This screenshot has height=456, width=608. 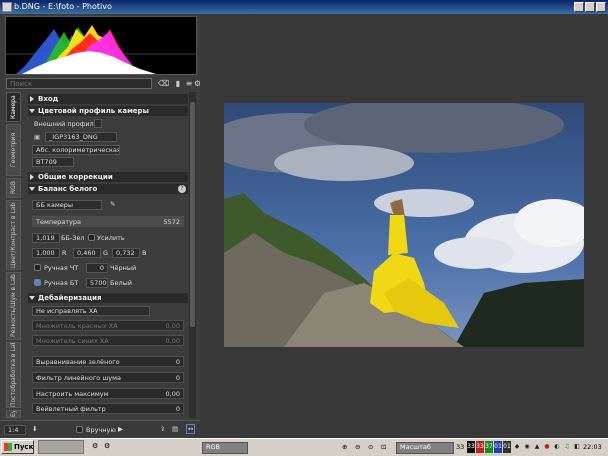 What do you see at coordinates (13, 306) in the screenshot?
I see `tab-sharpness-noise-lab: Резкость/Шум в Lab` at bounding box center [13, 306].